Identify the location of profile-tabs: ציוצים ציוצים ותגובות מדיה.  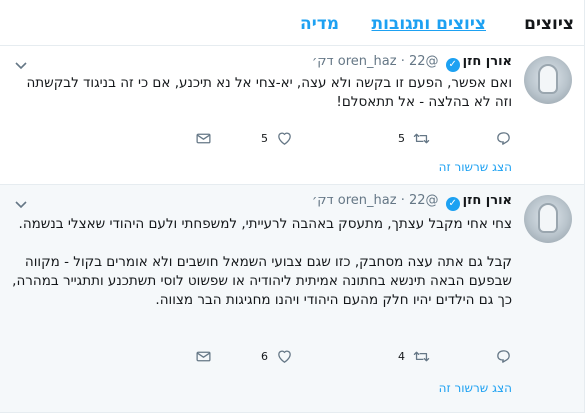
(292, 23).